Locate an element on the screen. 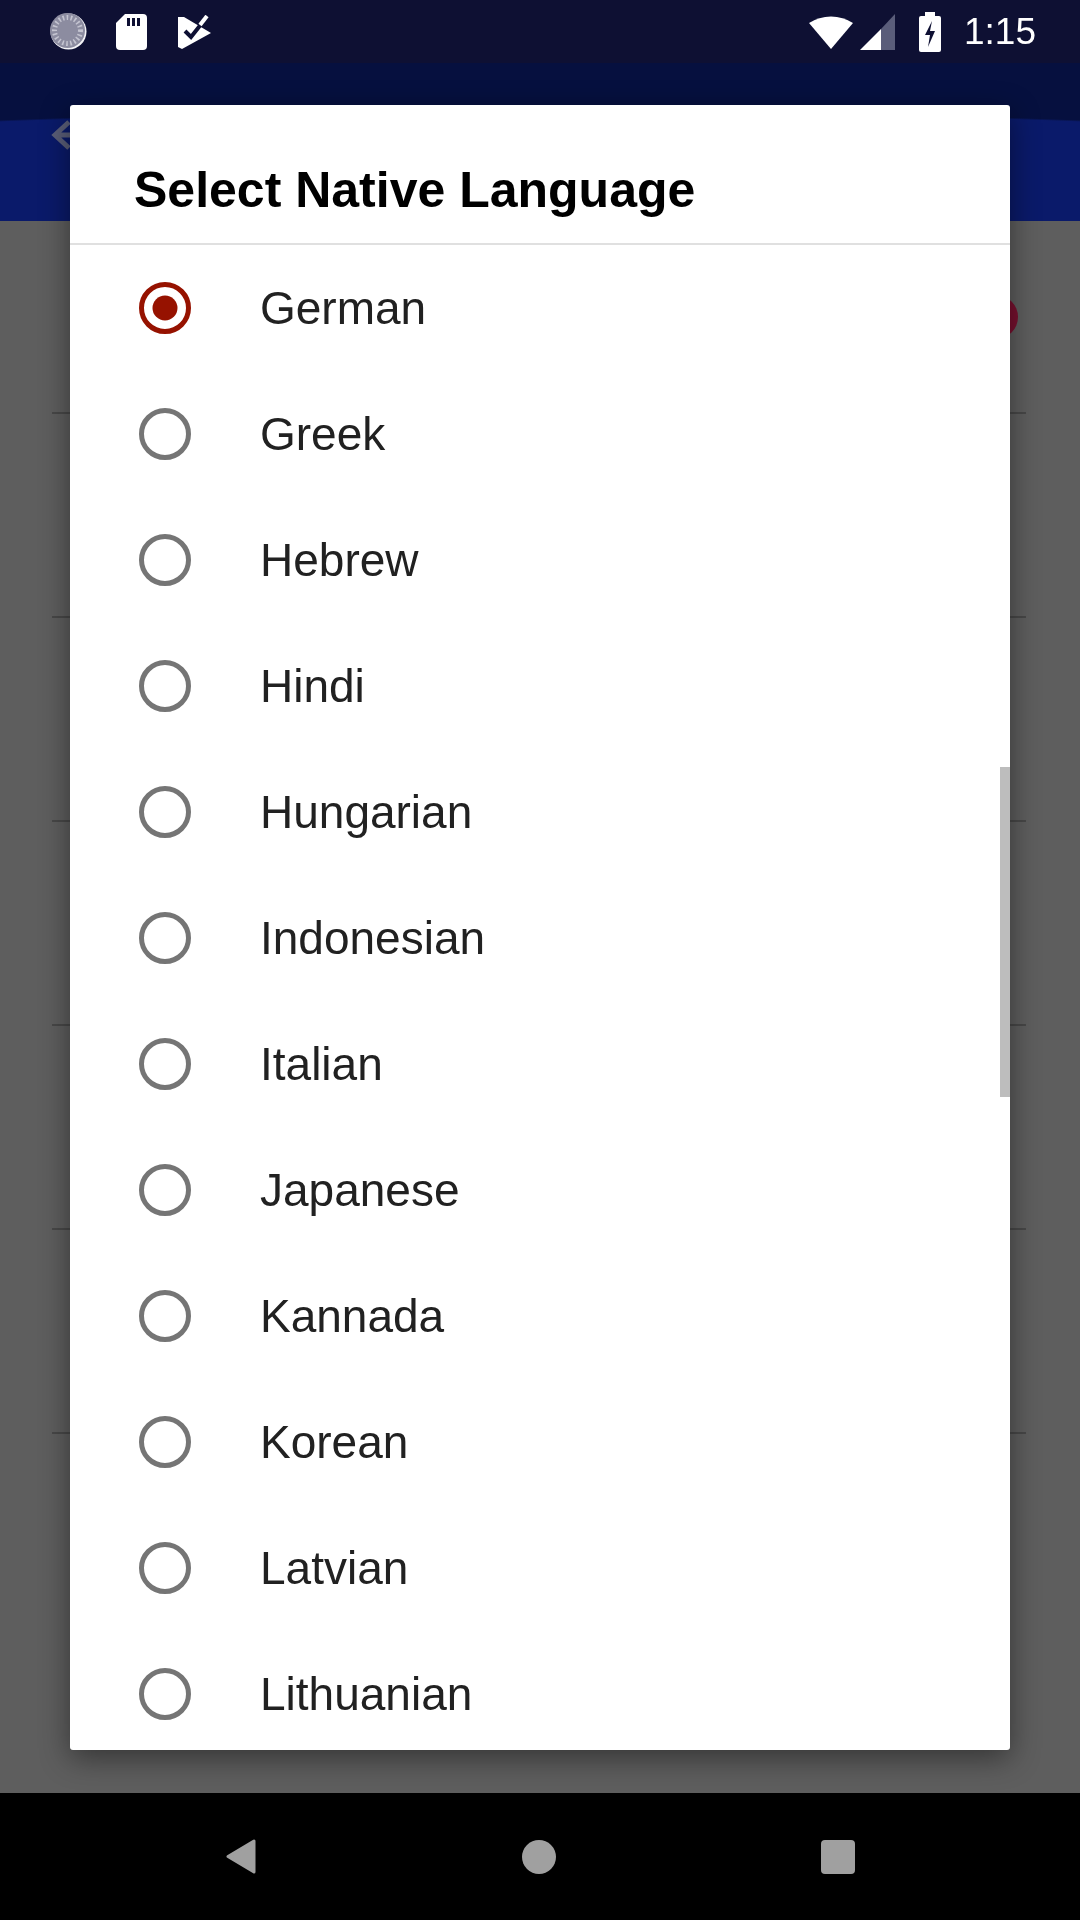 The width and height of the screenshot is (1080, 1920). language-option: Lithuanian is located at coordinates (534, 1690).